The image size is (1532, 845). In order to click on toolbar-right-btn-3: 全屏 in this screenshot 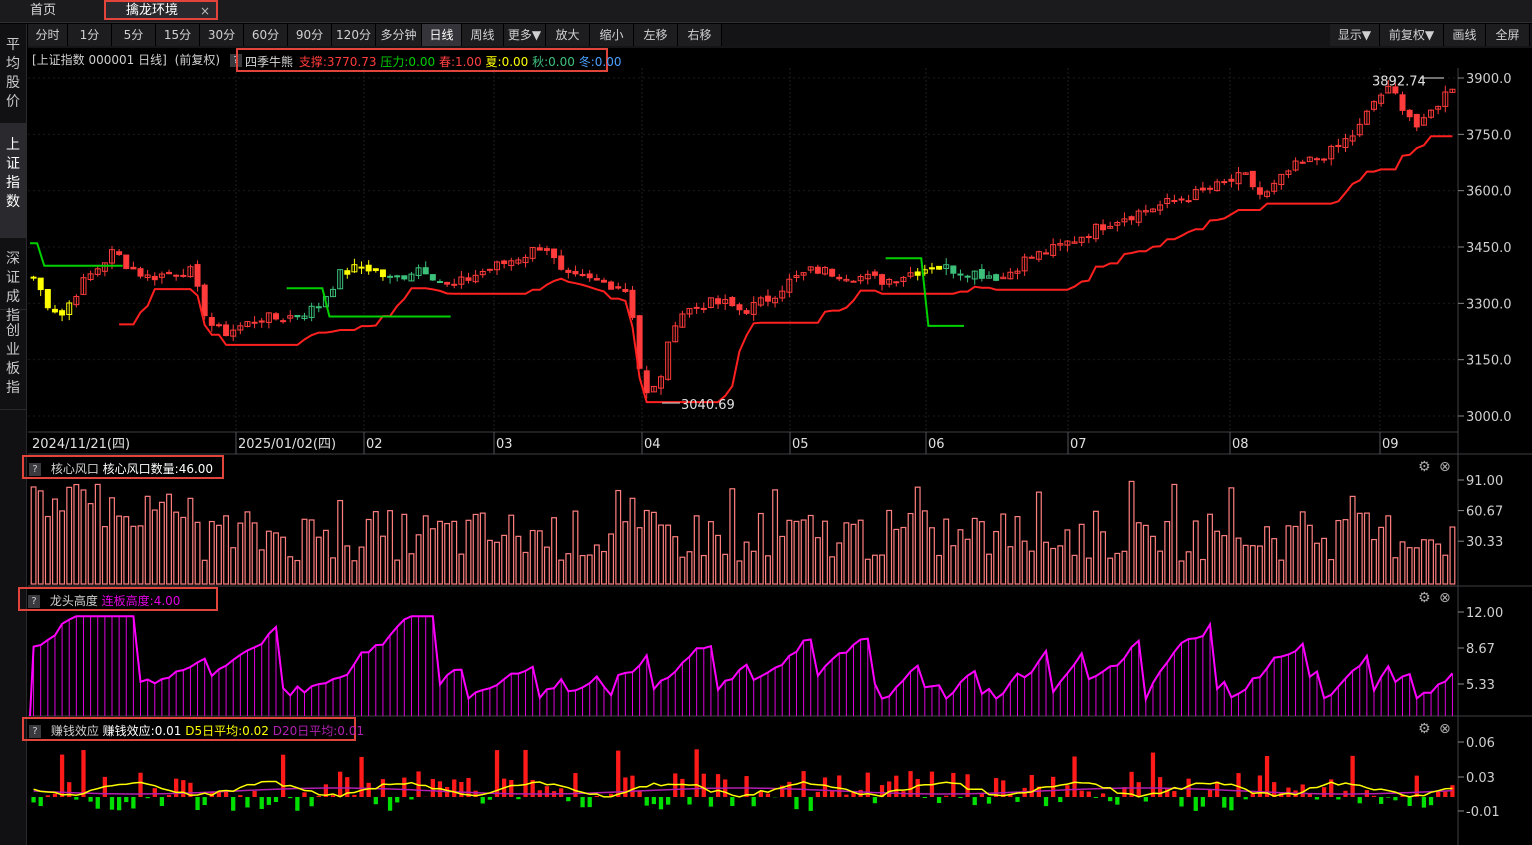, I will do `click(1508, 35)`.